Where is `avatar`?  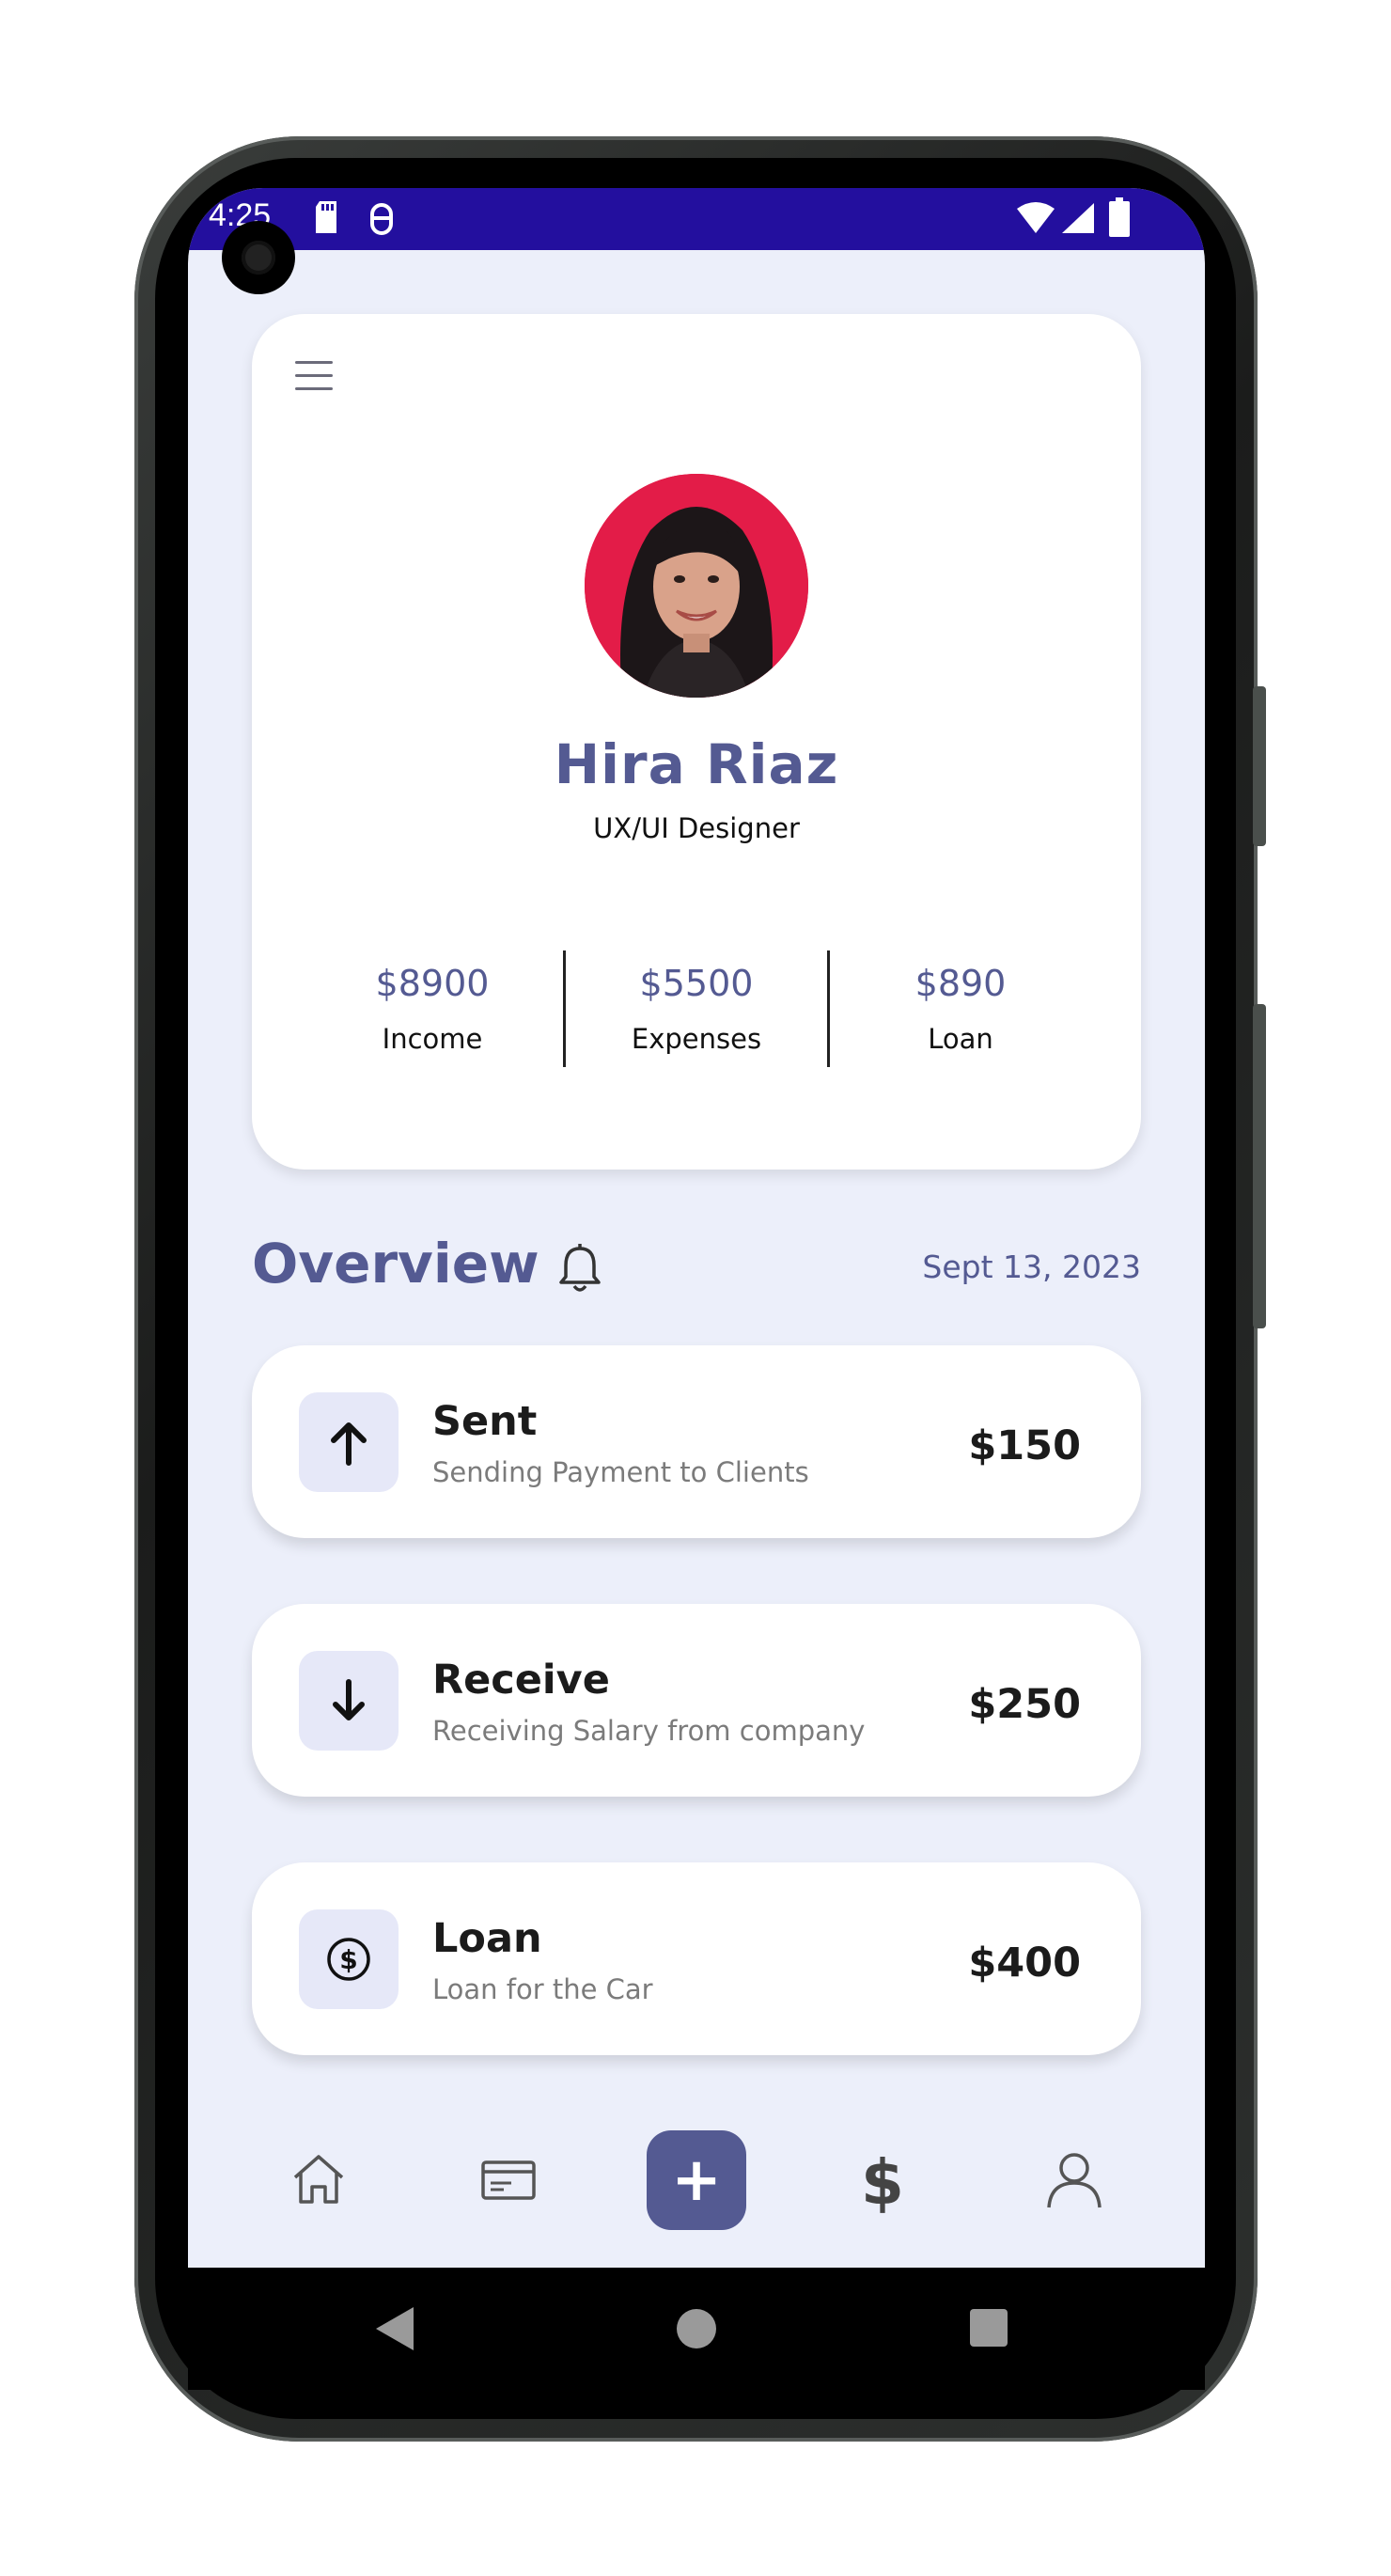 avatar is located at coordinates (696, 586).